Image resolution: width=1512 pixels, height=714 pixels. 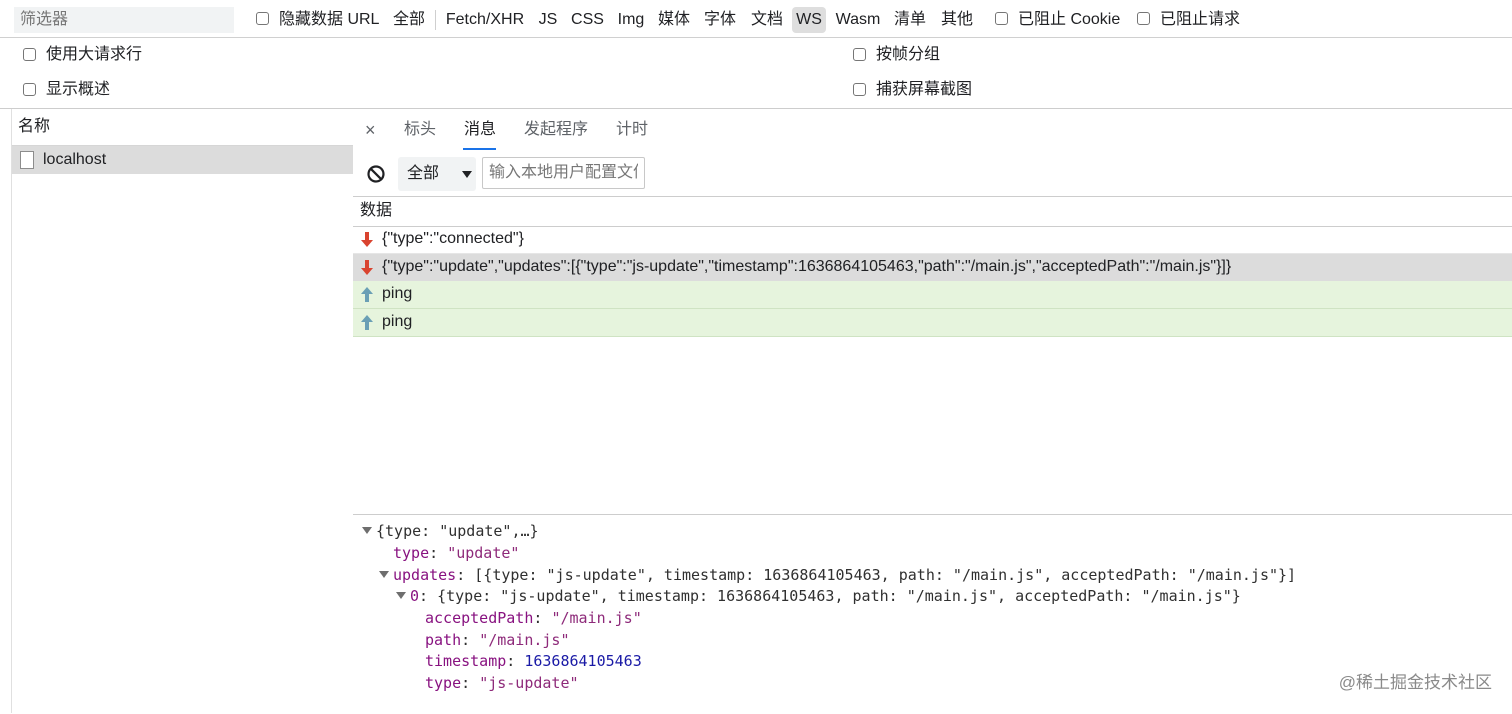 I want to click on show-overview-label: 显示概述, so click(x=78, y=89).